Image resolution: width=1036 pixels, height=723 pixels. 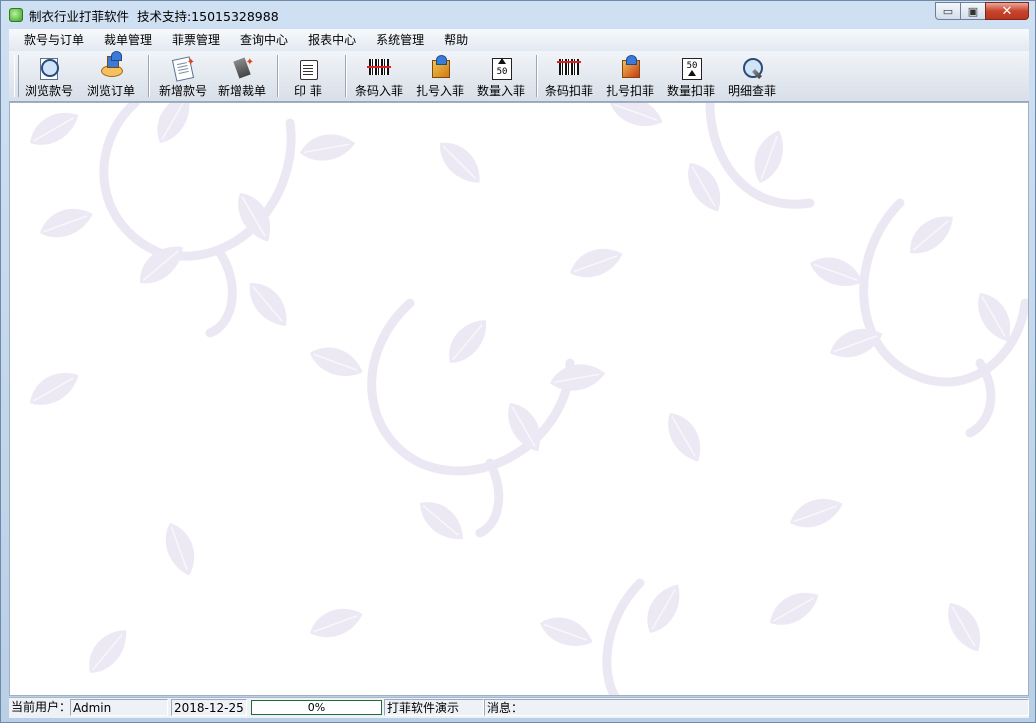 I want to click on current-date: 2018-12-25, so click(x=209, y=707).